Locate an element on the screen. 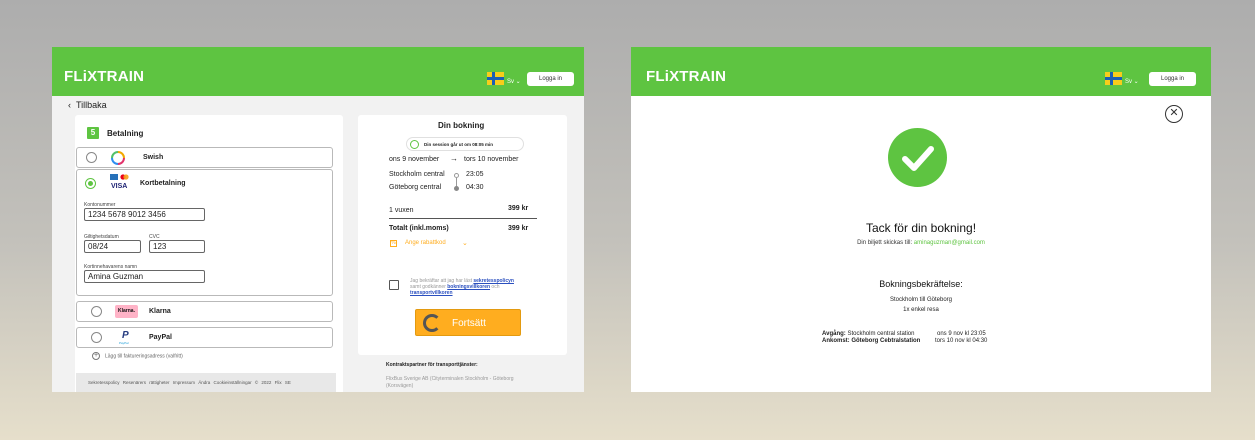 Image resolution: width=1255 pixels, height=440 pixels. flixtrain-logo: FLiXTRAIN is located at coordinates (104, 76).